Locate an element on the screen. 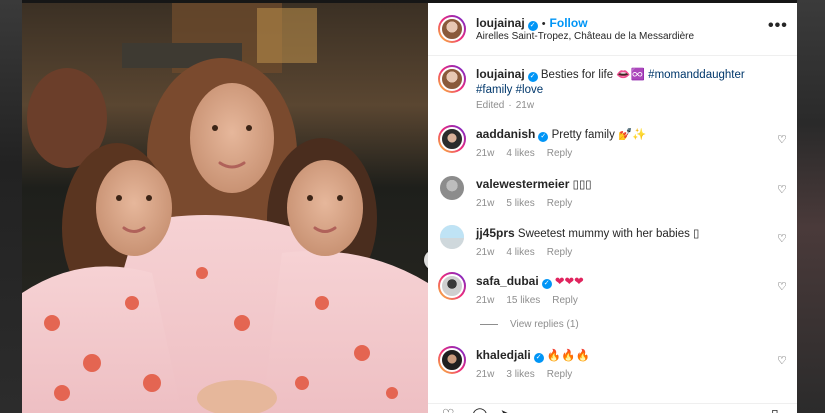 The width and height of the screenshot is (825, 413). view-replies-button: View replies (1) is located at coordinates (529, 324).